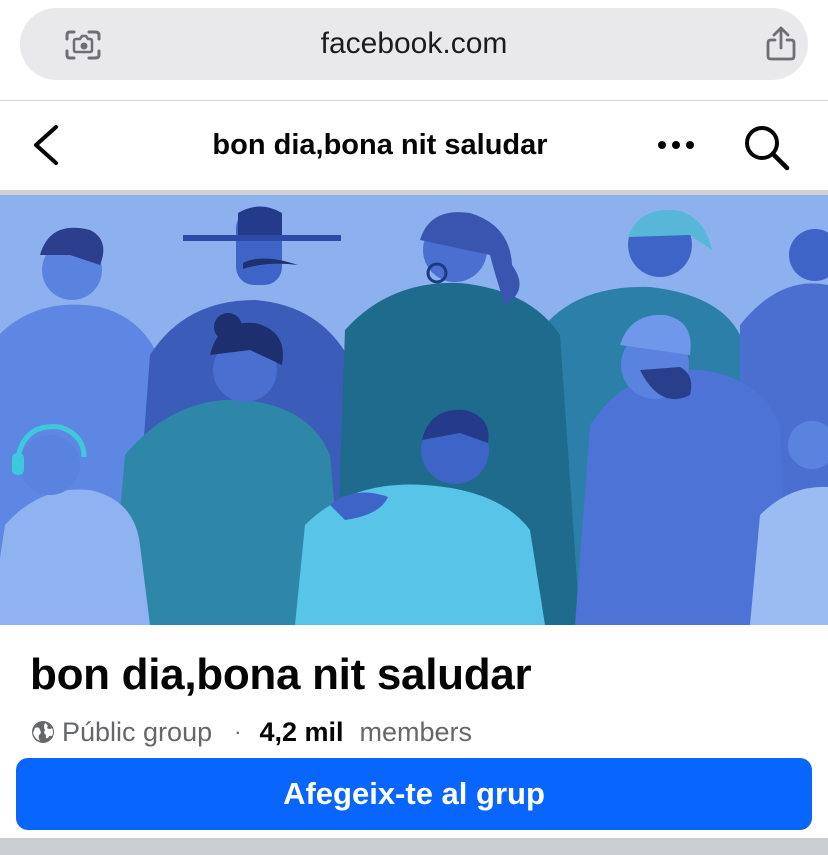 Image resolution: width=828 pixels, height=855 pixels. Describe the element at coordinates (281, 674) in the screenshot. I see `group-name: bon dia,bona nit saludar` at that location.